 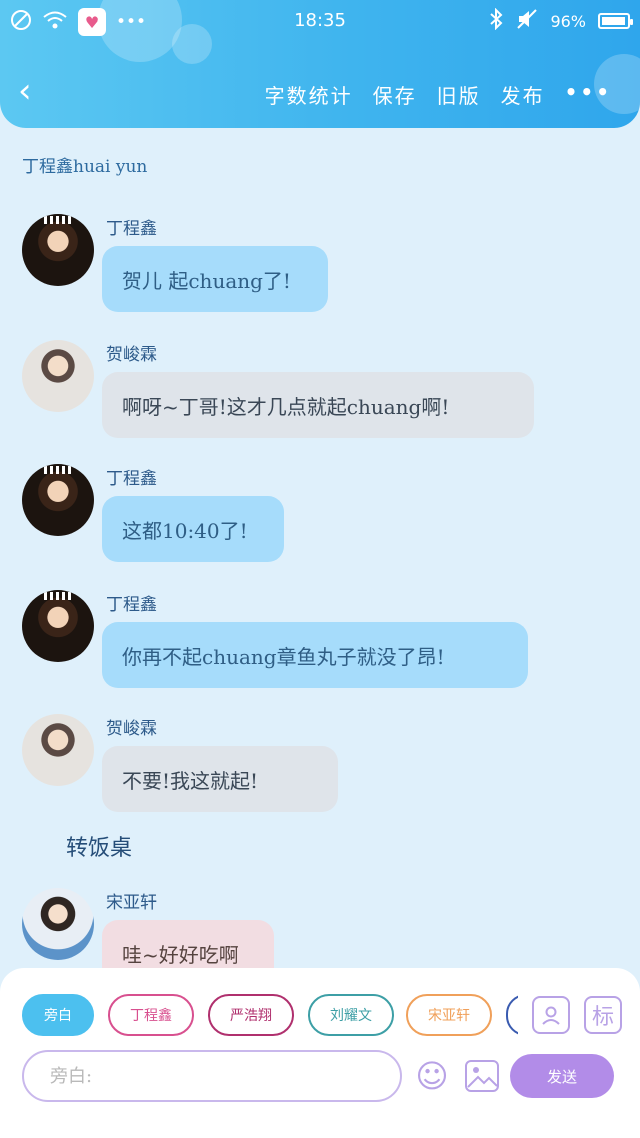 What do you see at coordinates (193, 529) in the screenshot?
I see `message-bubble: 这都10:40了!` at bounding box center [193, 529].